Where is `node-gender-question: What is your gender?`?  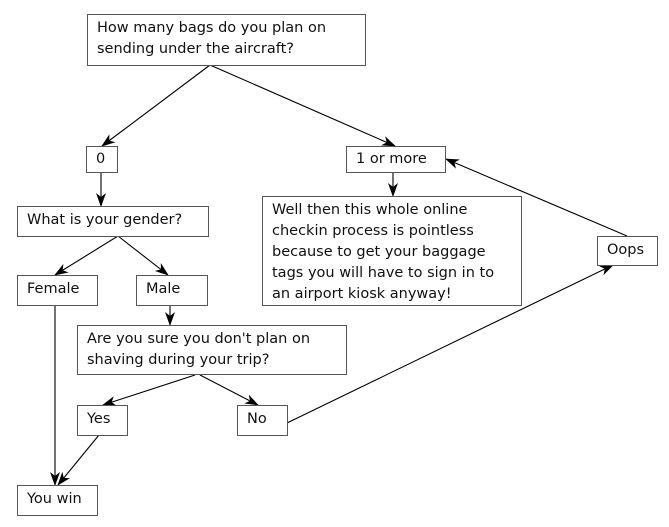 node-gender-question: What is your gender? is located at coordinates (113, 221).